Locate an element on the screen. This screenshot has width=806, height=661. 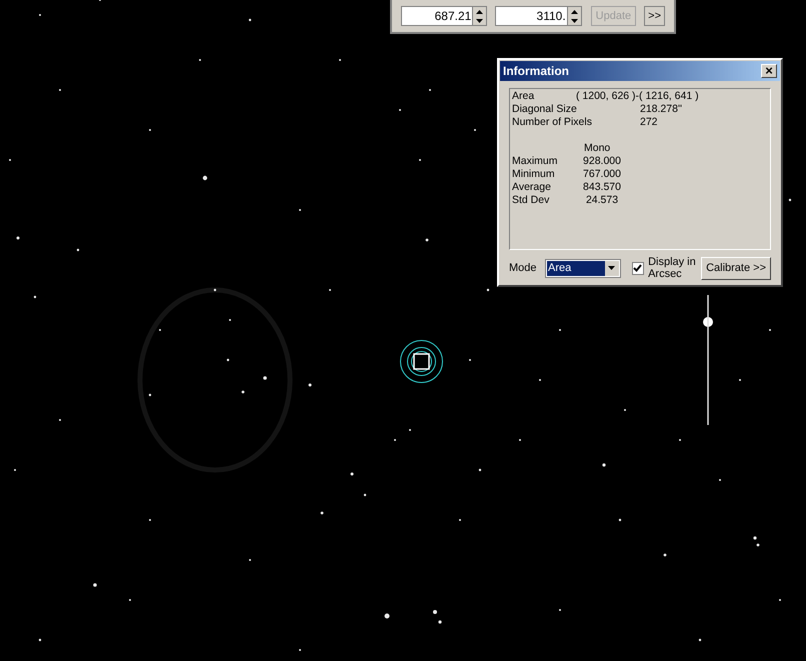
minimum-value: 687.21 is located at coordinates (453, 16).